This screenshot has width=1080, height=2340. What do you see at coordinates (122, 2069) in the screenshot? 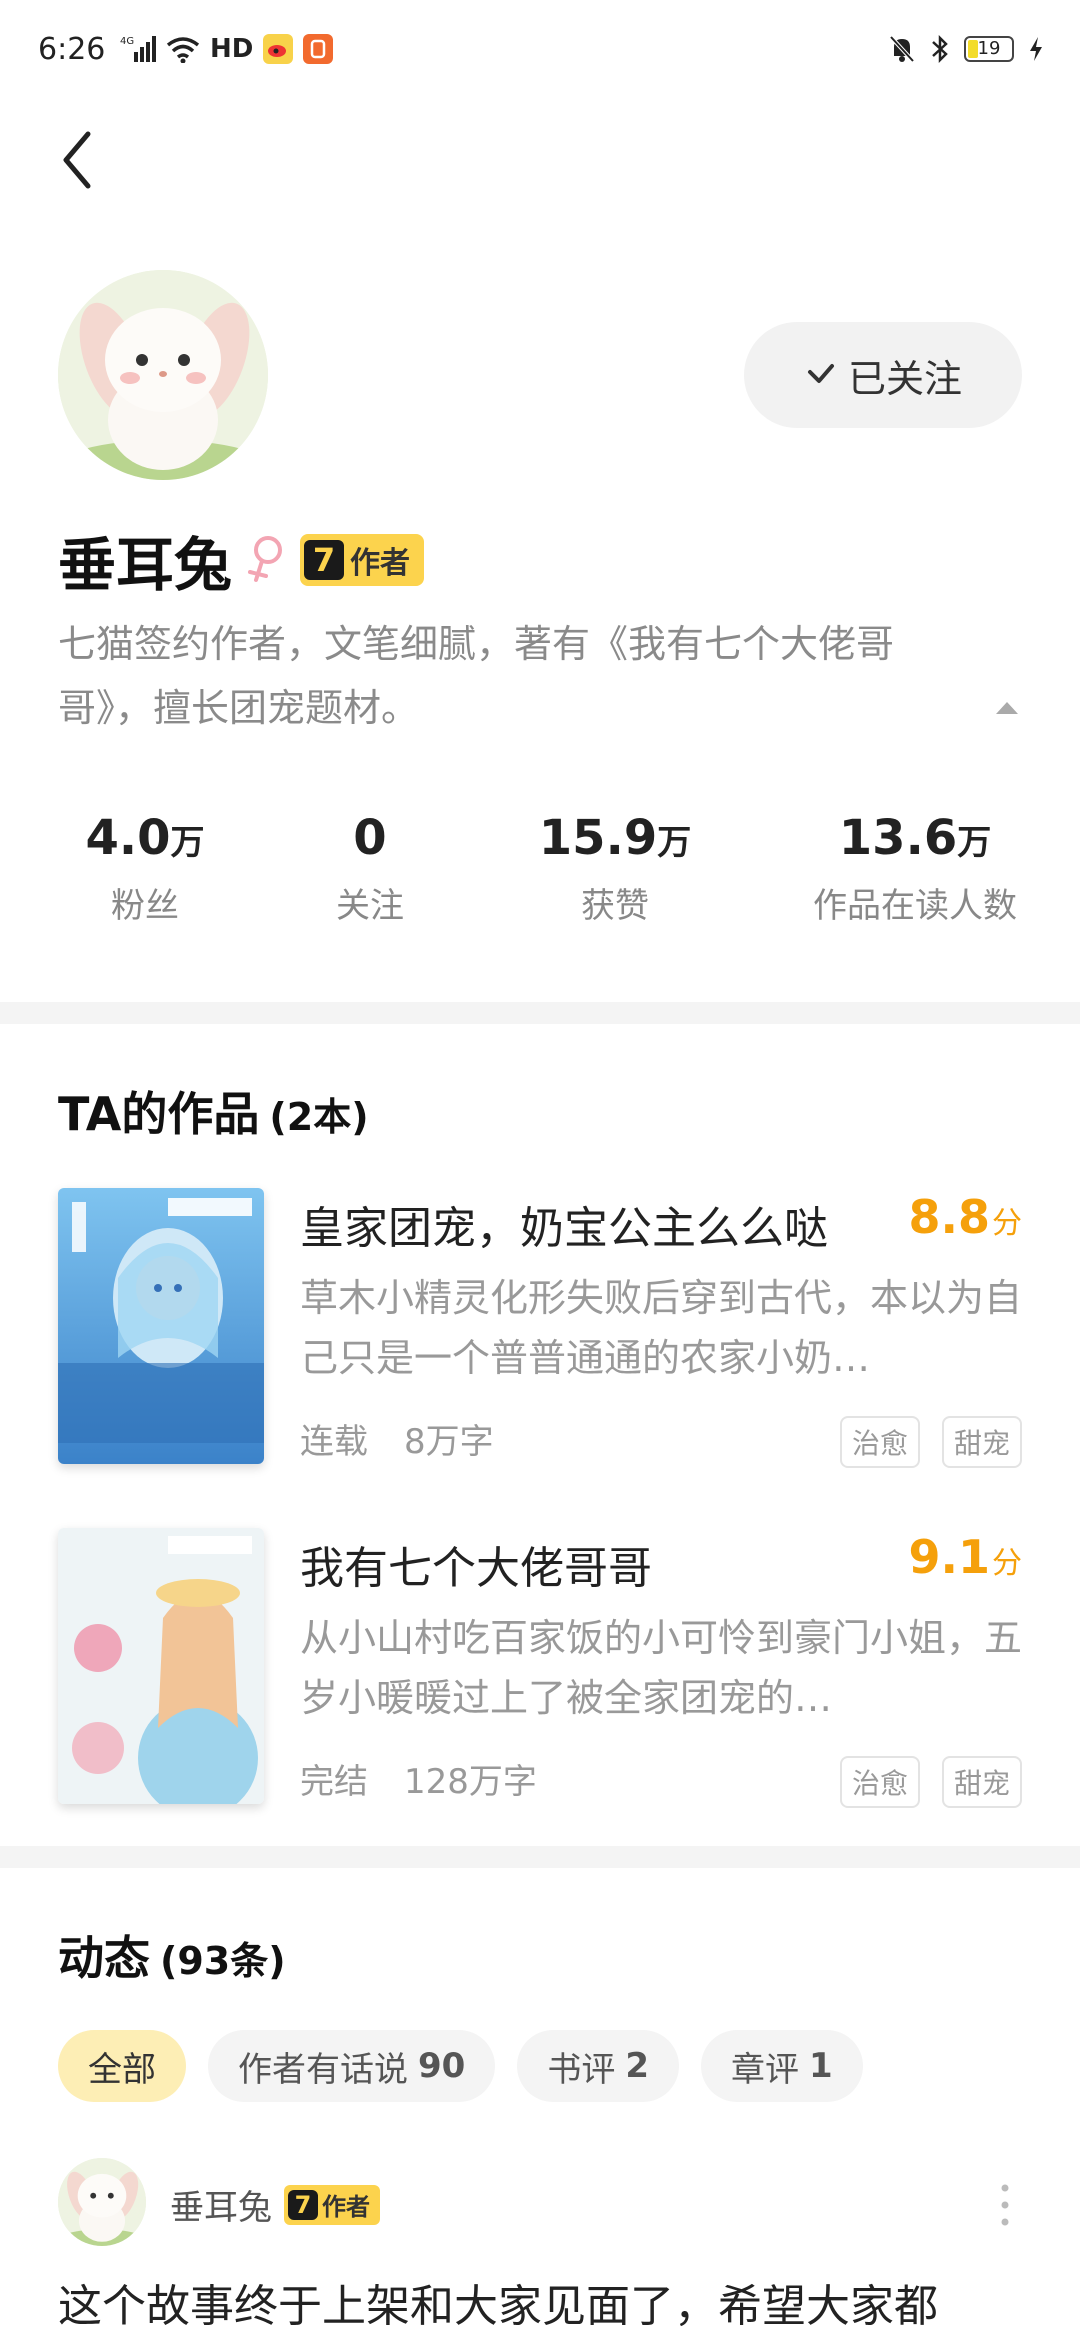
I see `chip-label: 全部` at bounding box center [122, 2069].